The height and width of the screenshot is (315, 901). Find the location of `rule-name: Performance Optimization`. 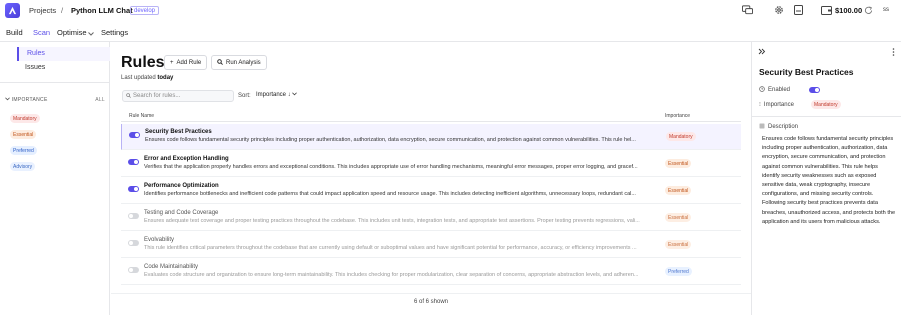

rule-name: Performance Optimization is located at coordinates (181, 186).